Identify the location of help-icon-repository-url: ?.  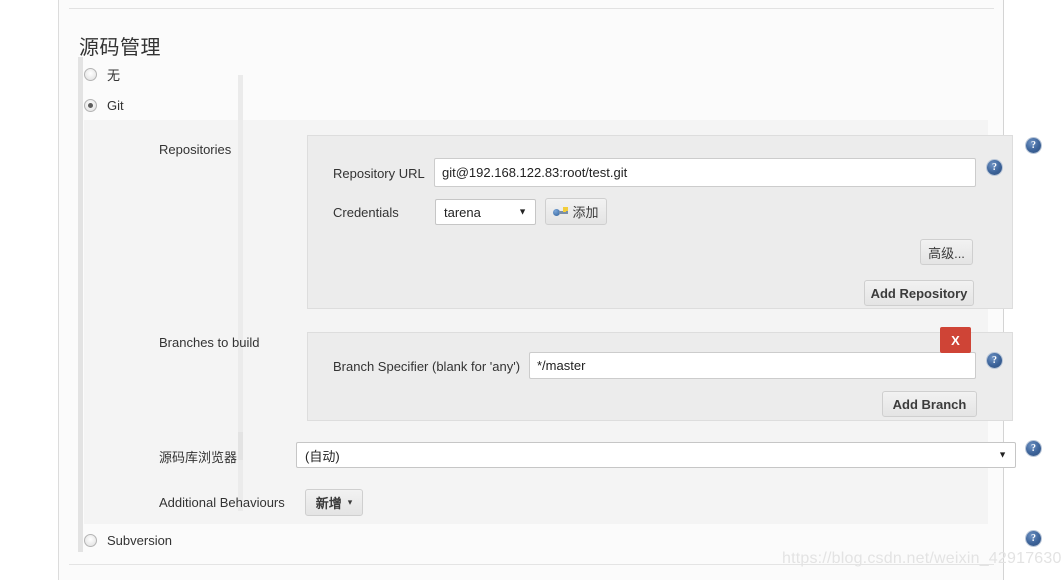
(994, 167).